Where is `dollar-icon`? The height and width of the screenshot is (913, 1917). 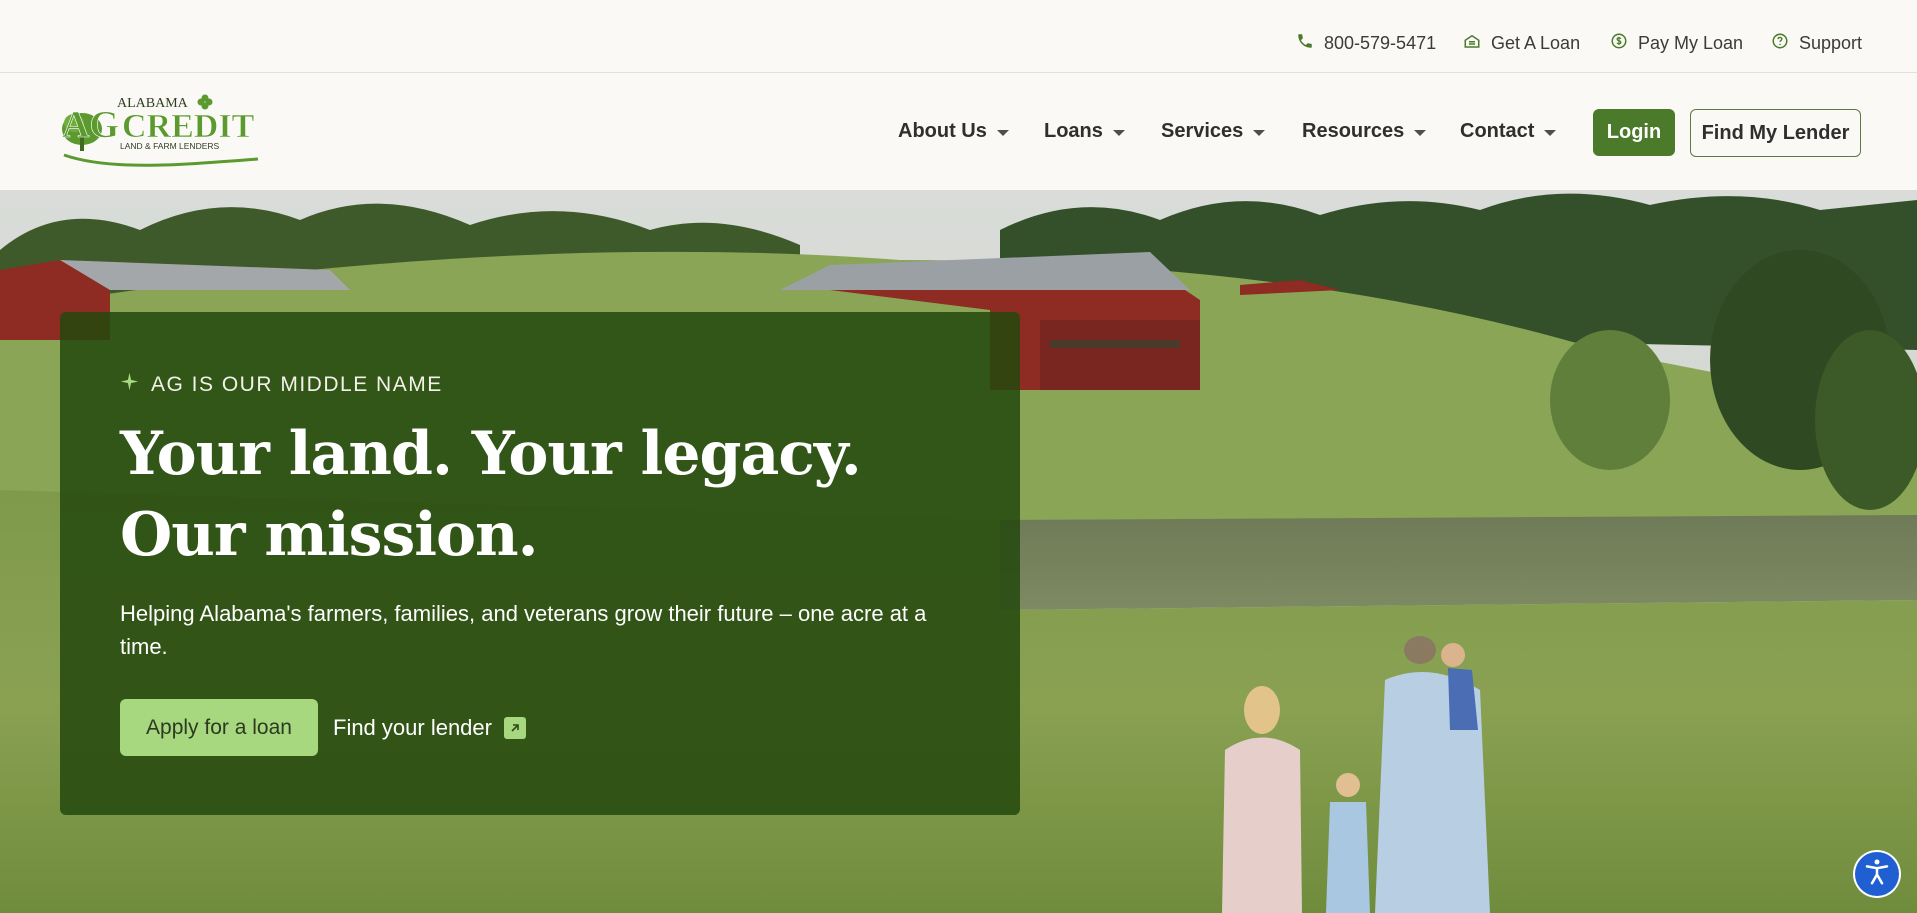 dollar-icon is located at coordinates (1619, 43).